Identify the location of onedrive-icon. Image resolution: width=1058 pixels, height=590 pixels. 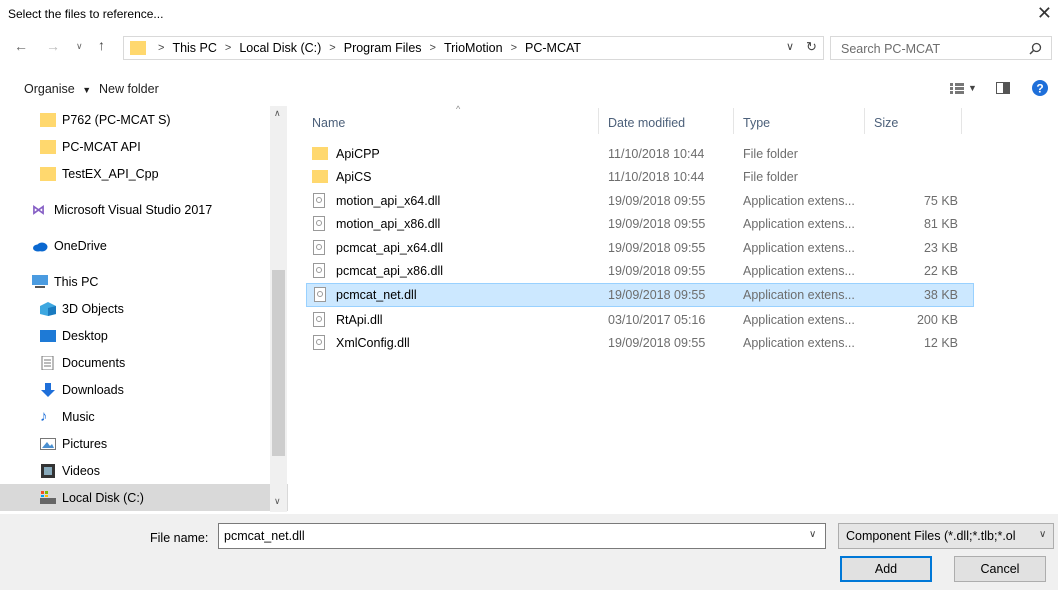
(40, 246).